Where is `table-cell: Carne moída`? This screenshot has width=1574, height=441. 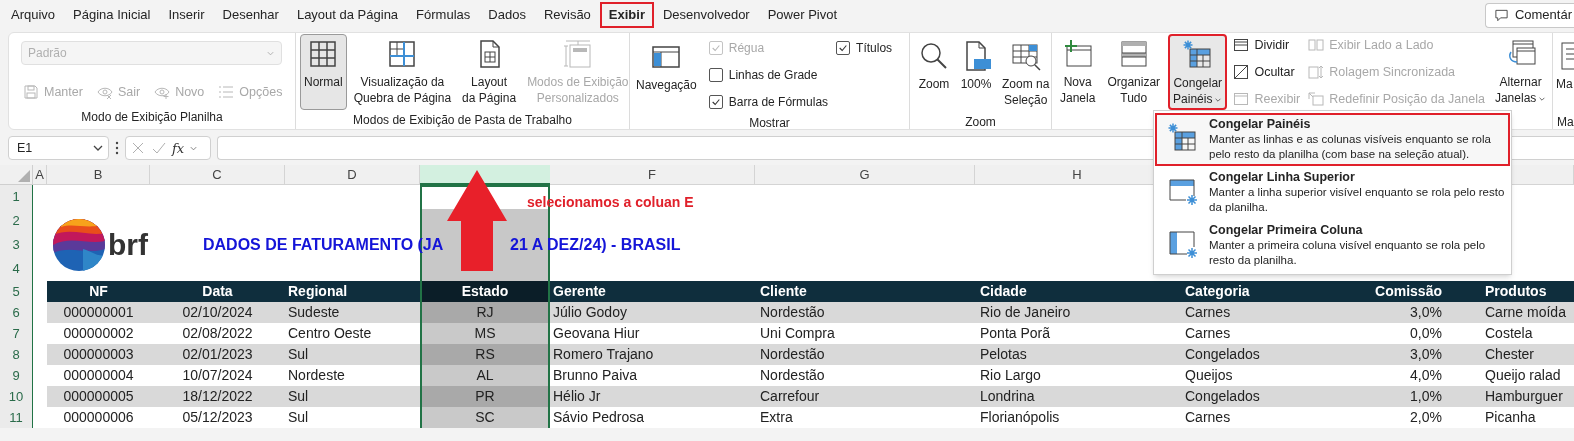 table-cell: Carne moída is located at coordinates (1527, 312).